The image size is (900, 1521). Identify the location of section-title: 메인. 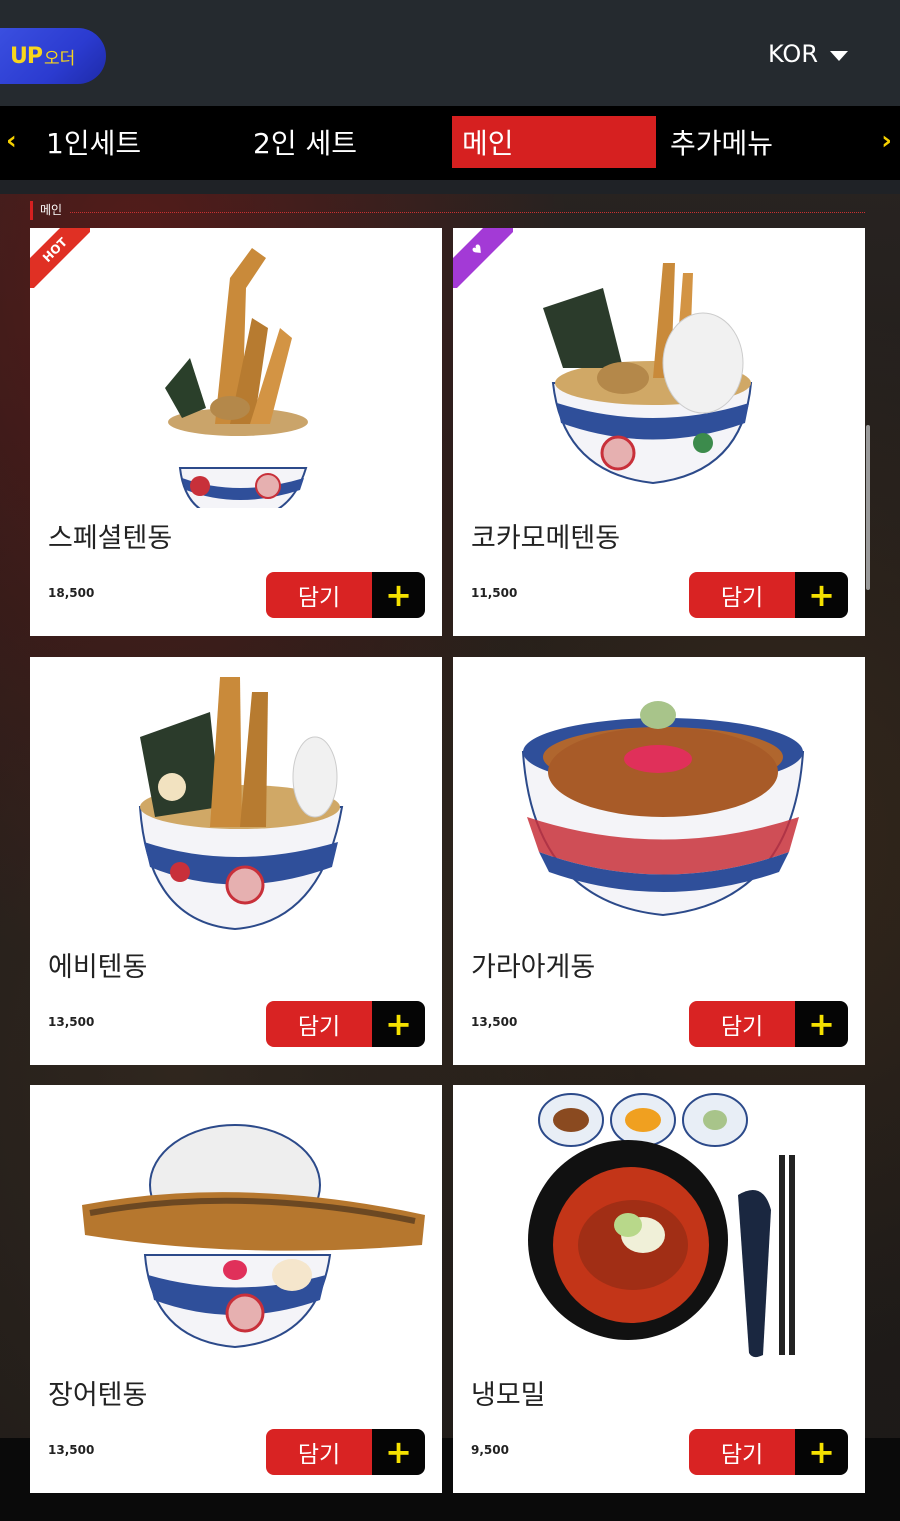
(46, 210).